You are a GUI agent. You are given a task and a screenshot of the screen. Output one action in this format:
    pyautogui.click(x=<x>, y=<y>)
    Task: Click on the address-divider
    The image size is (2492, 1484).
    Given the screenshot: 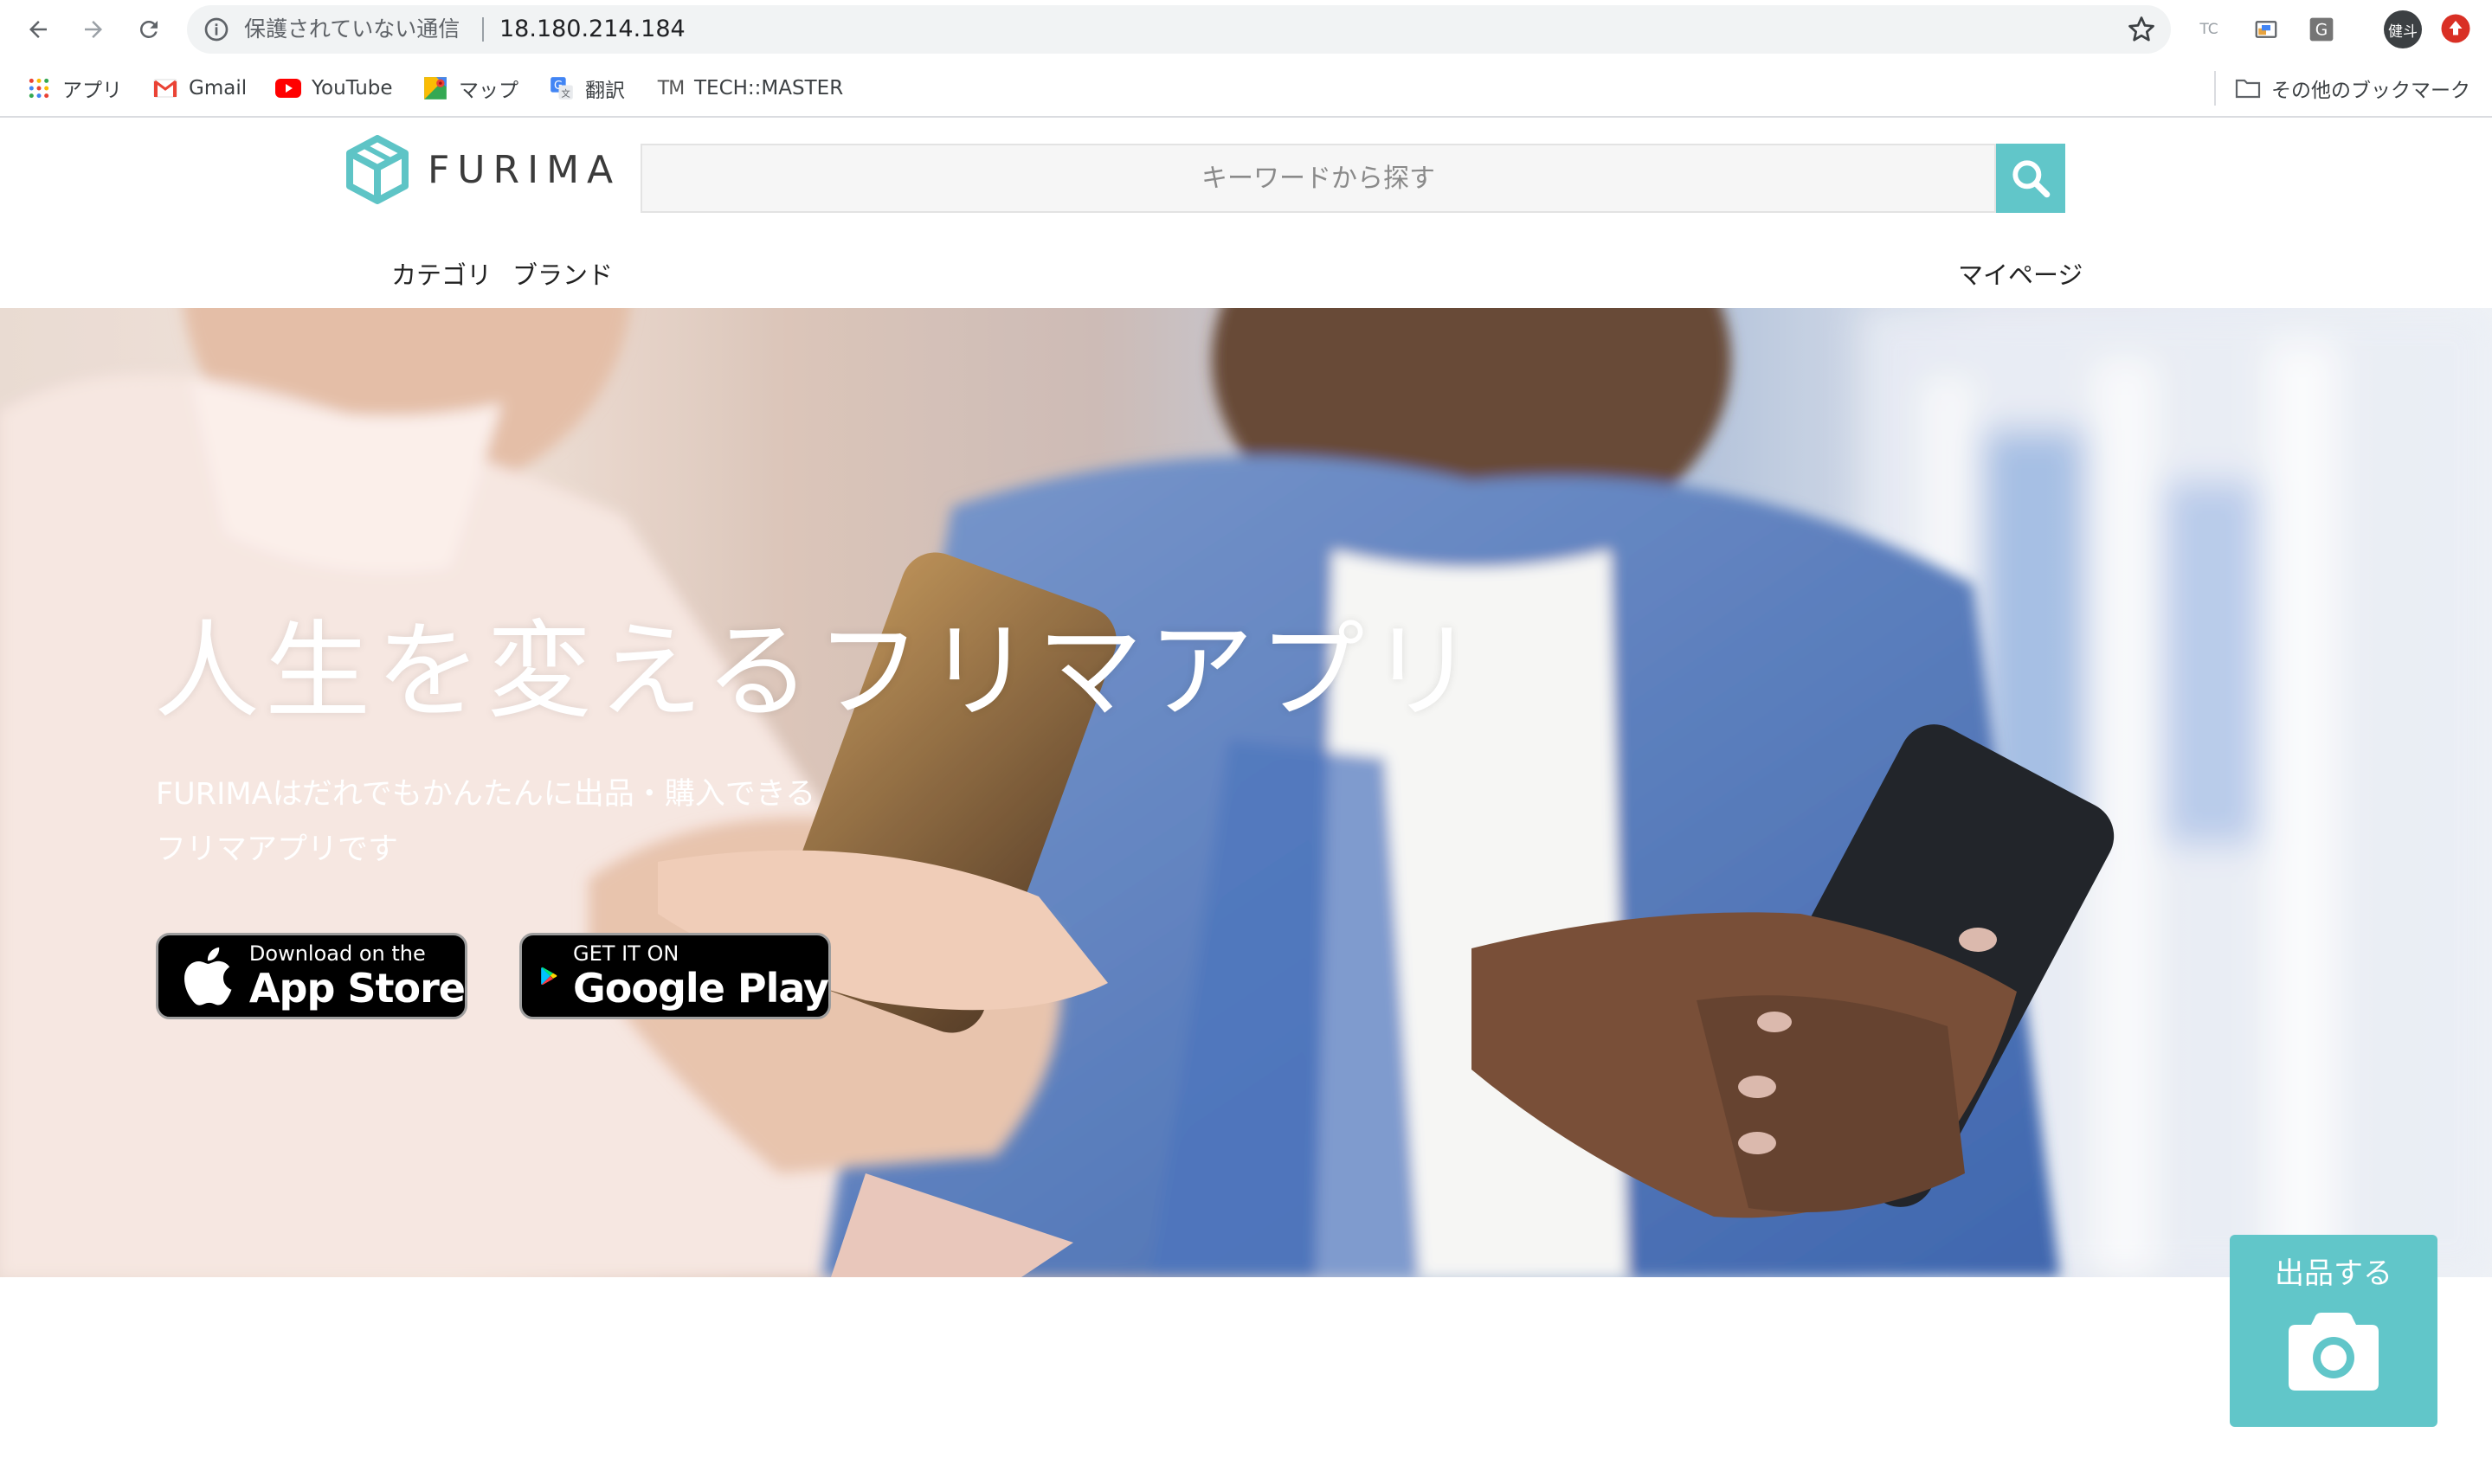 What is the action you would take?
    pyautogui.click(x=483, y=30)
    